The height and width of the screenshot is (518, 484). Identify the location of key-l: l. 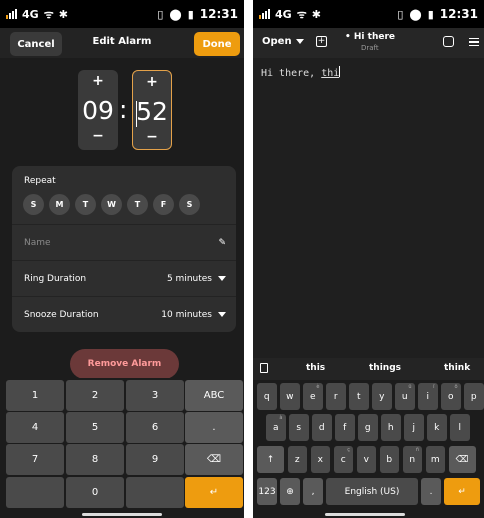
(460, 427).